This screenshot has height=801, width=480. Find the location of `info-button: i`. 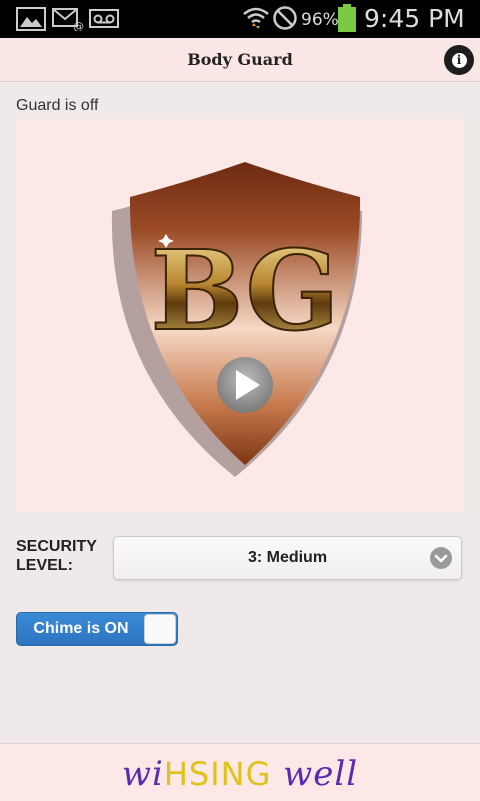

info-button: i is located at coordinates (459, 60).